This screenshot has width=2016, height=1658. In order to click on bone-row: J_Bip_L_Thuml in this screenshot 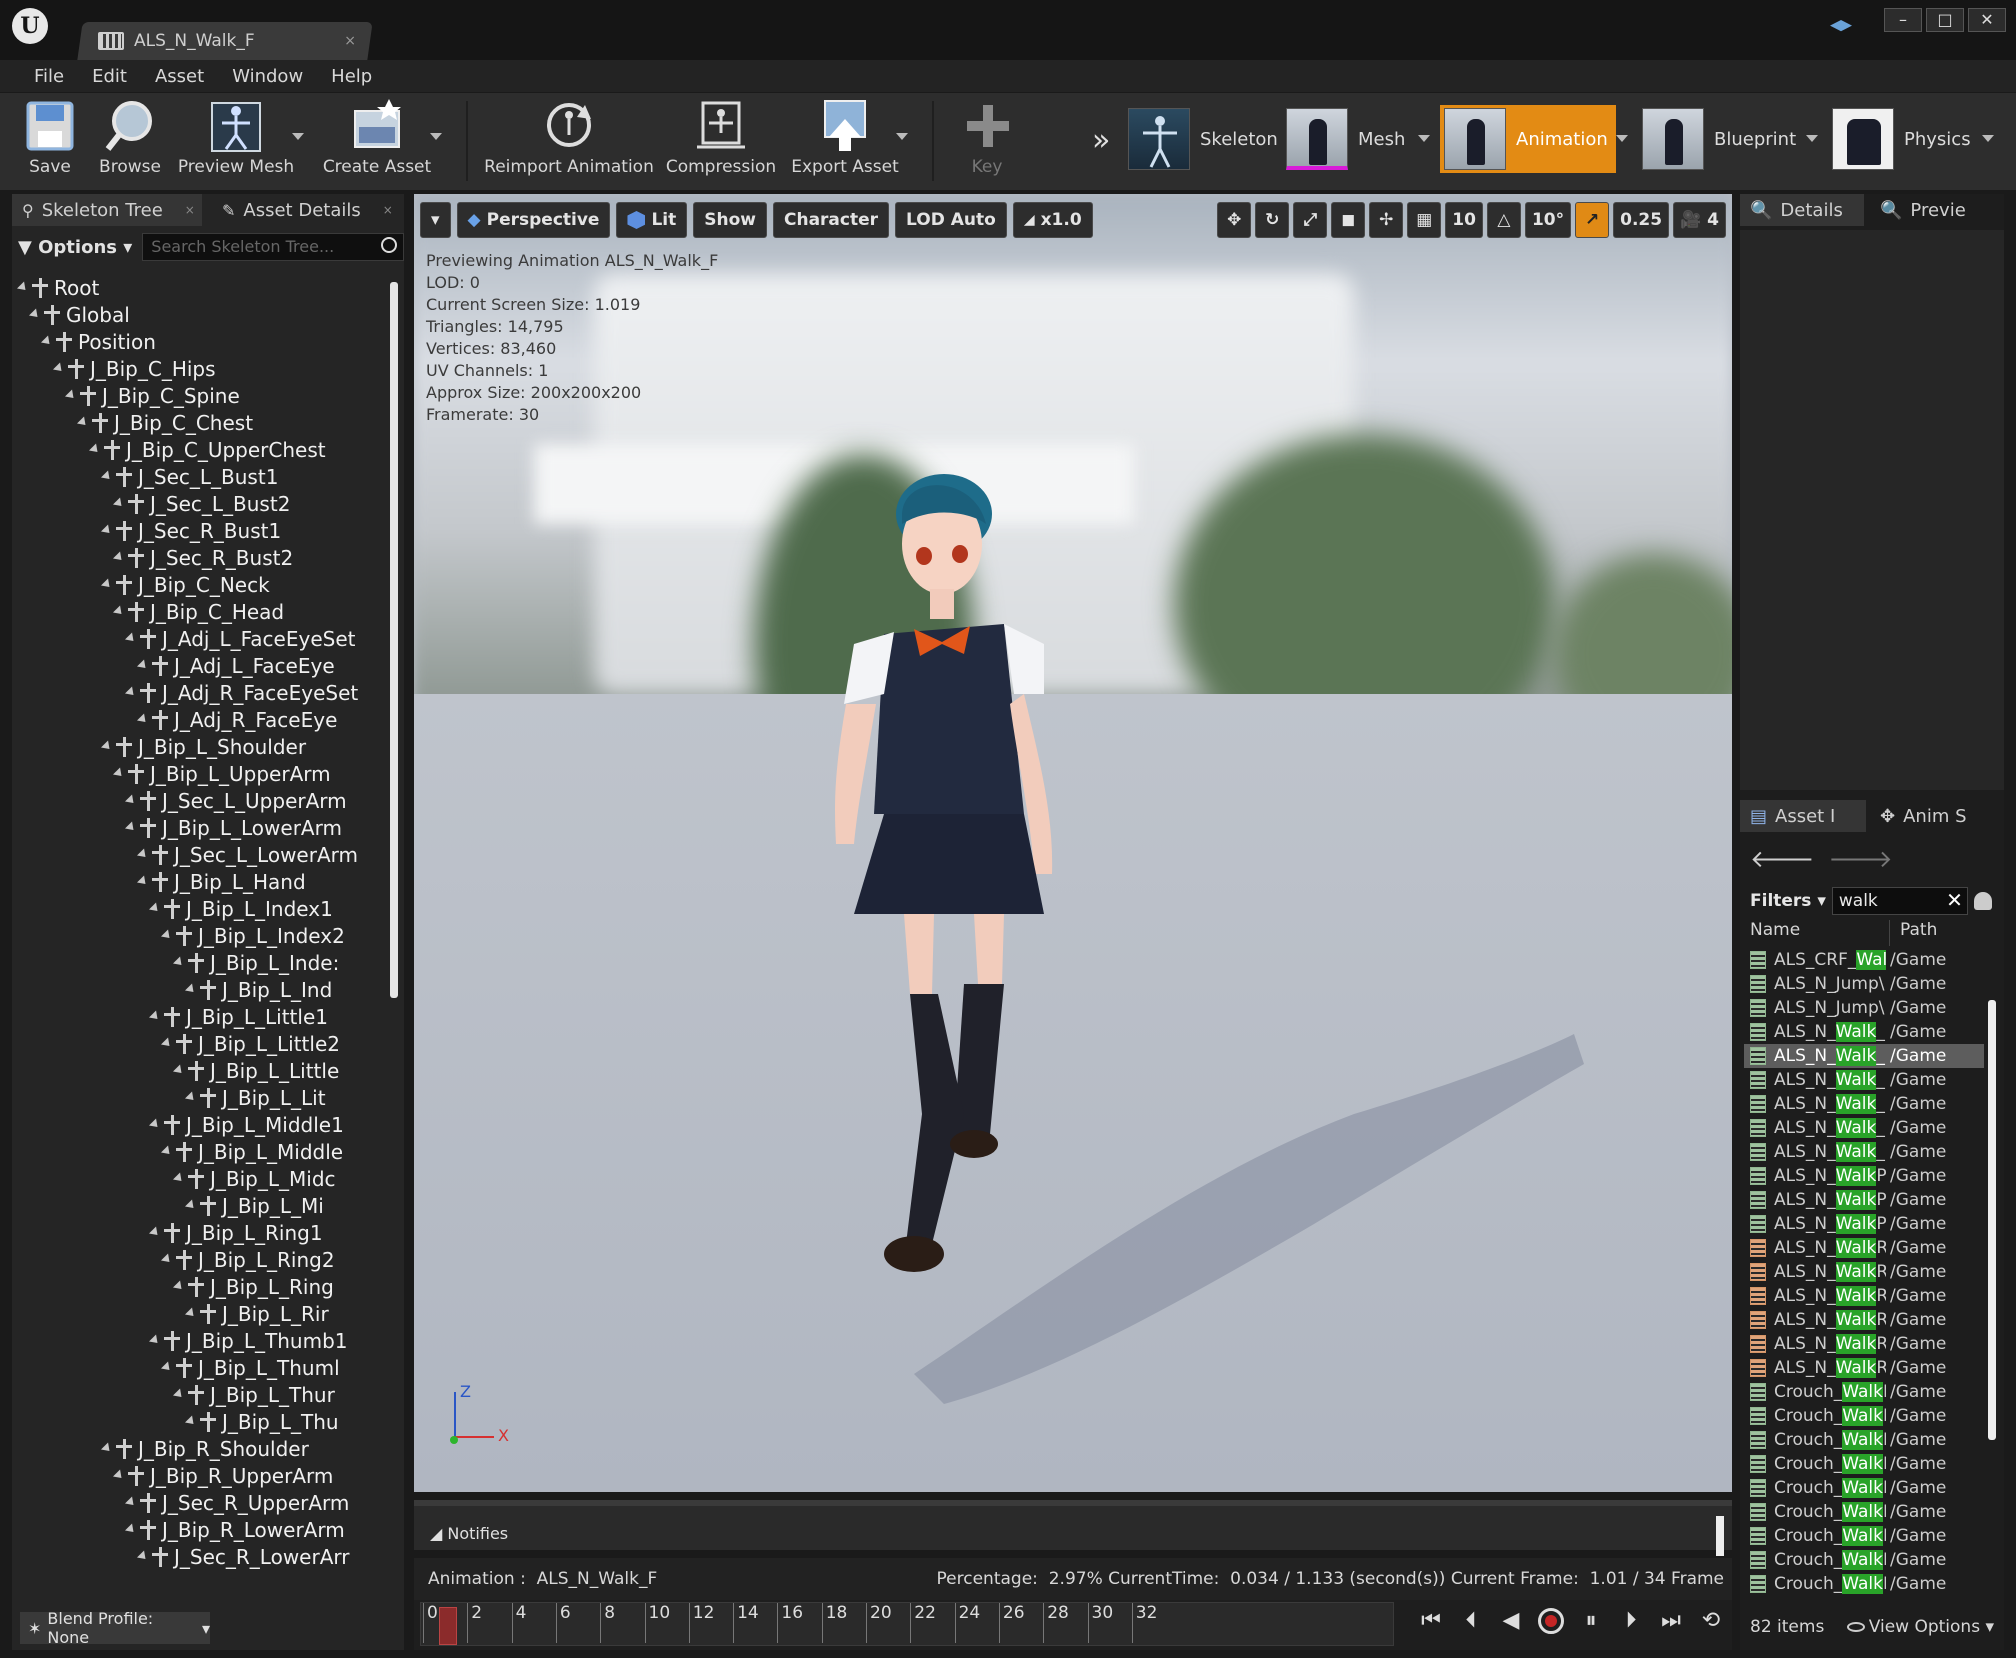, I will do `click(250, 1367)`.